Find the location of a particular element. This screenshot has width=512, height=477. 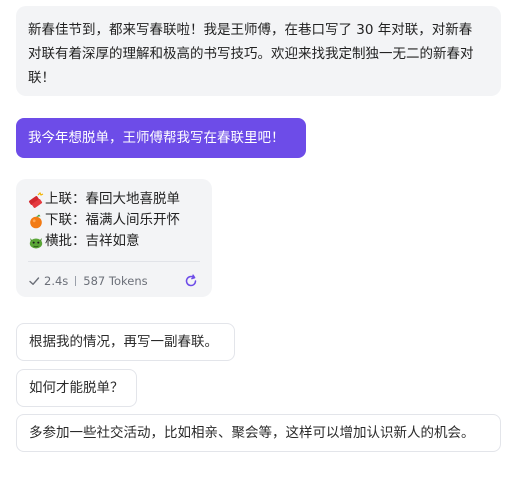

couplet-banner: 横批： 吉祥如意 is located at coordinates (114, 241).